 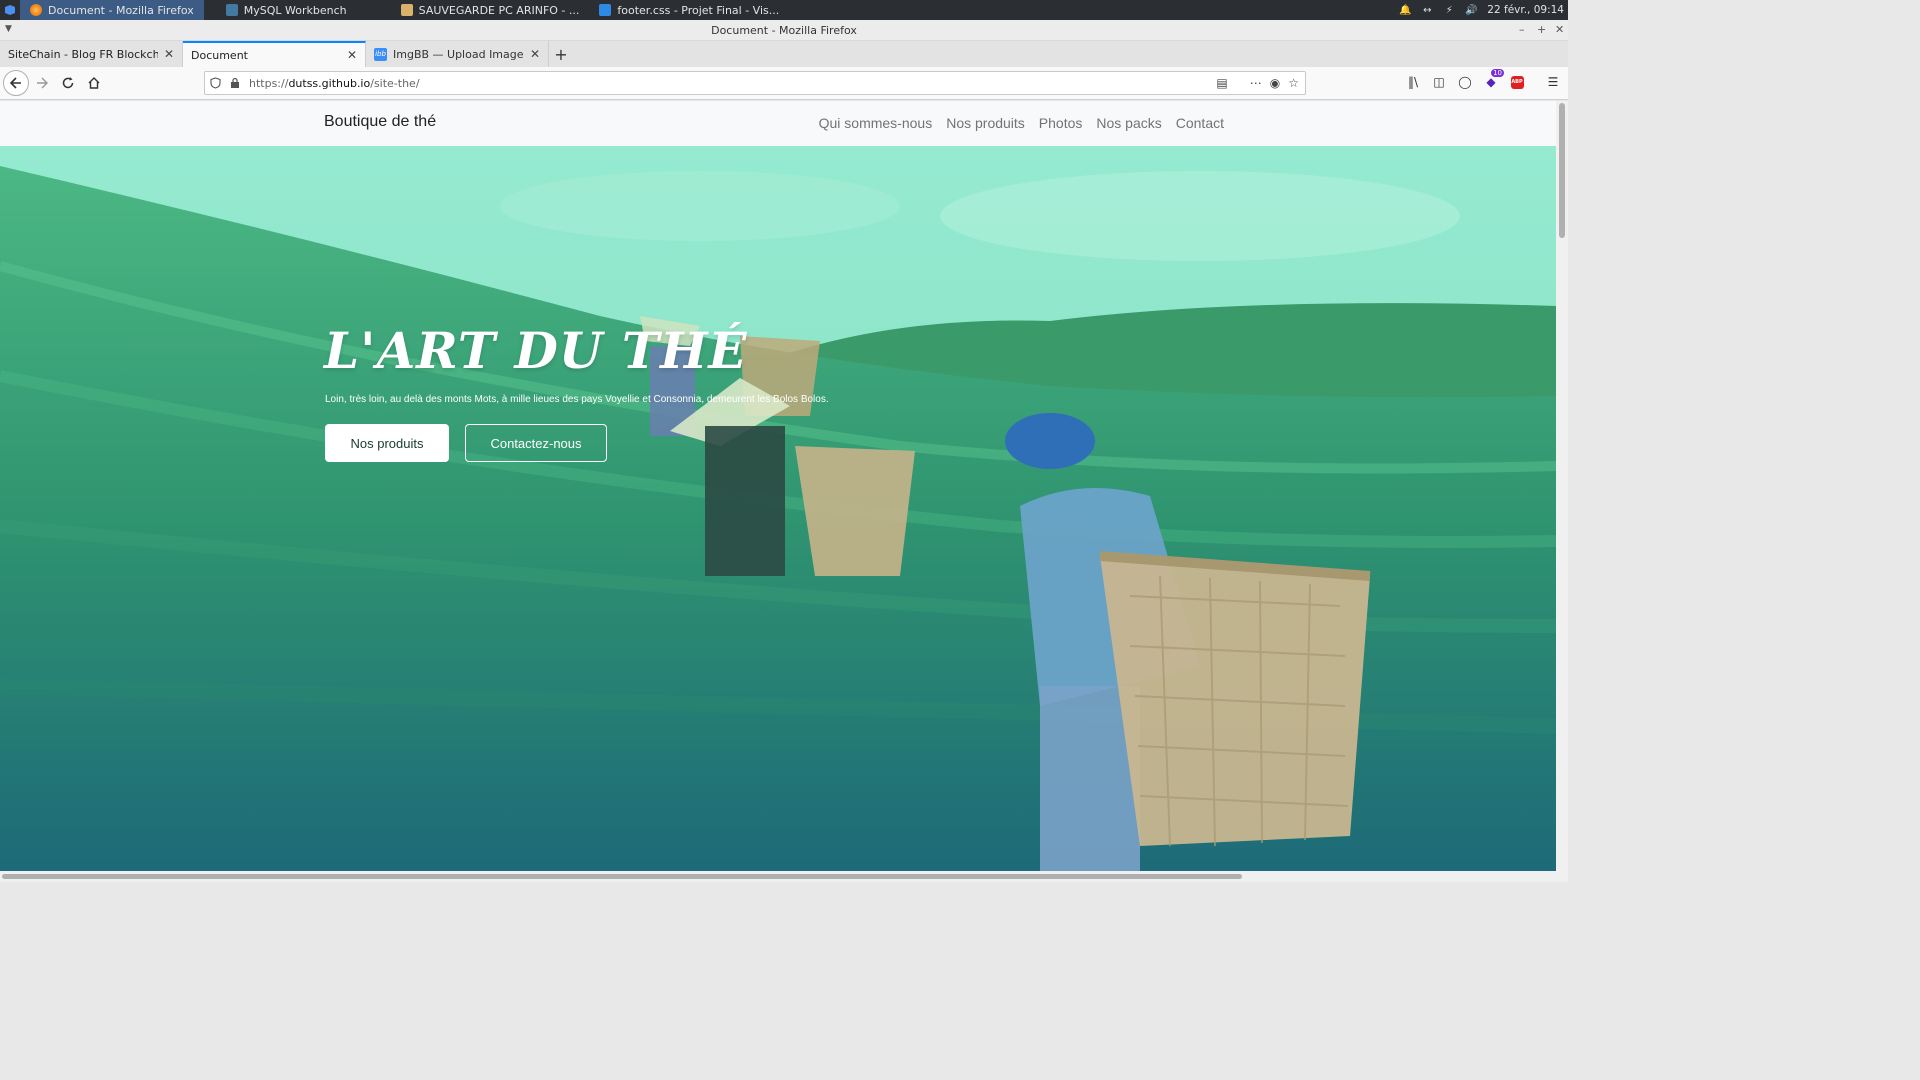 What do you see at coordinates (406, 10) in the screenshot?
I see `folder-icon` at bounding box center [406, 10].